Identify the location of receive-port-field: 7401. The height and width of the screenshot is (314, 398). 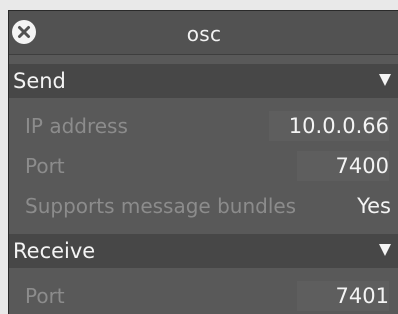
(343, 296).